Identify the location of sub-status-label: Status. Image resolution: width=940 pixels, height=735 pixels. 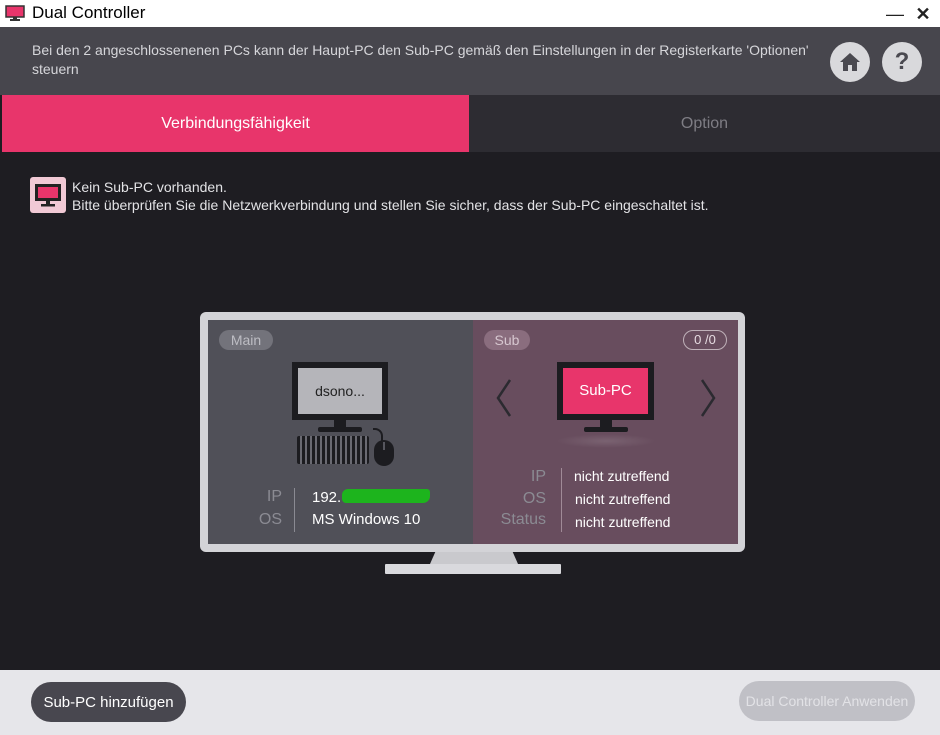
(523, 519).